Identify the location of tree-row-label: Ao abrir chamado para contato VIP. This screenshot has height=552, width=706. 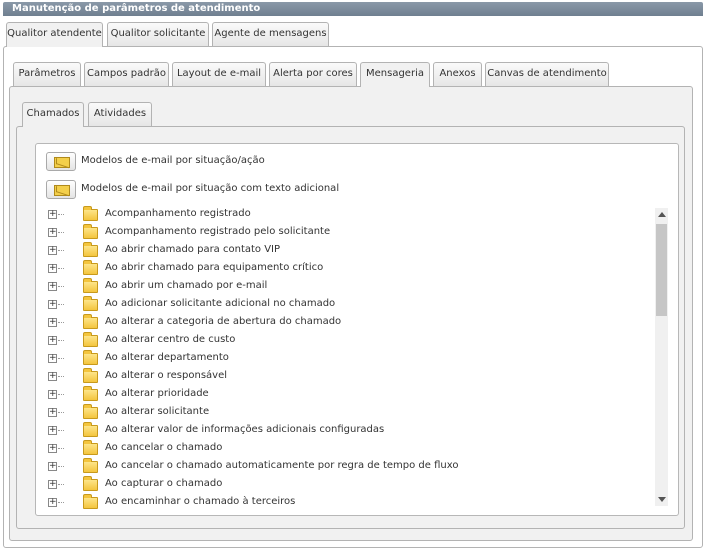
(192, 249).